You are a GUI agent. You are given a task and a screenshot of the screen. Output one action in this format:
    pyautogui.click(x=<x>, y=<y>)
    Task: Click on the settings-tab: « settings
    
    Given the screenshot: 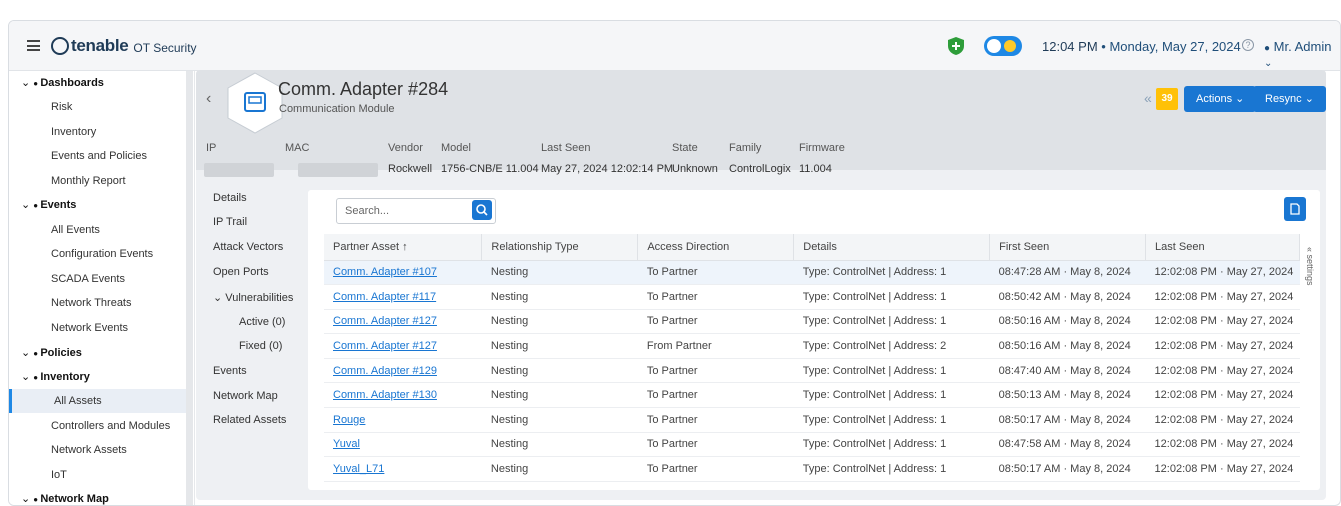 What is the action you would take?
    pyautogui.click(x=1308, y=266)
    